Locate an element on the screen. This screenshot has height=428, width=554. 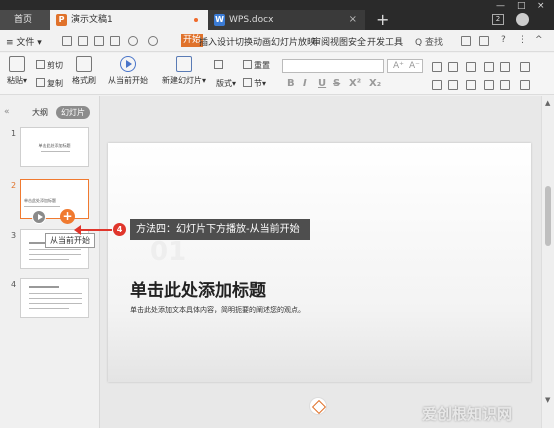
clear-format-icon is located at coordinates (437, 67).